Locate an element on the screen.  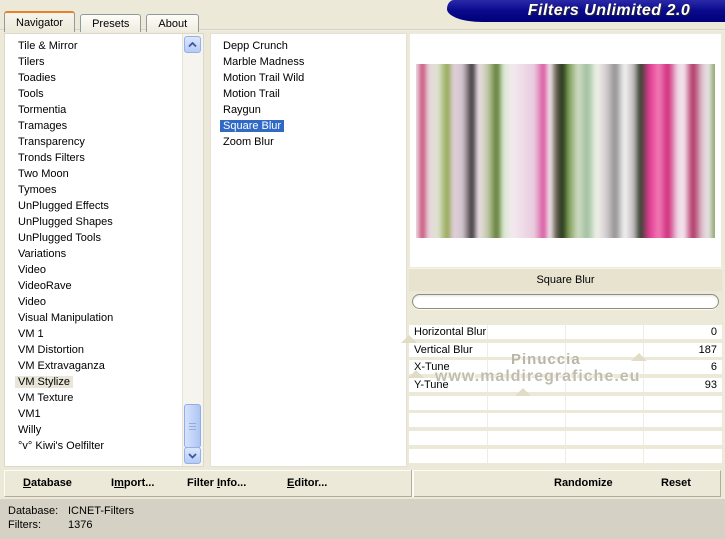
status-value: ICNET-Filters is located at coordinates (101, 511).